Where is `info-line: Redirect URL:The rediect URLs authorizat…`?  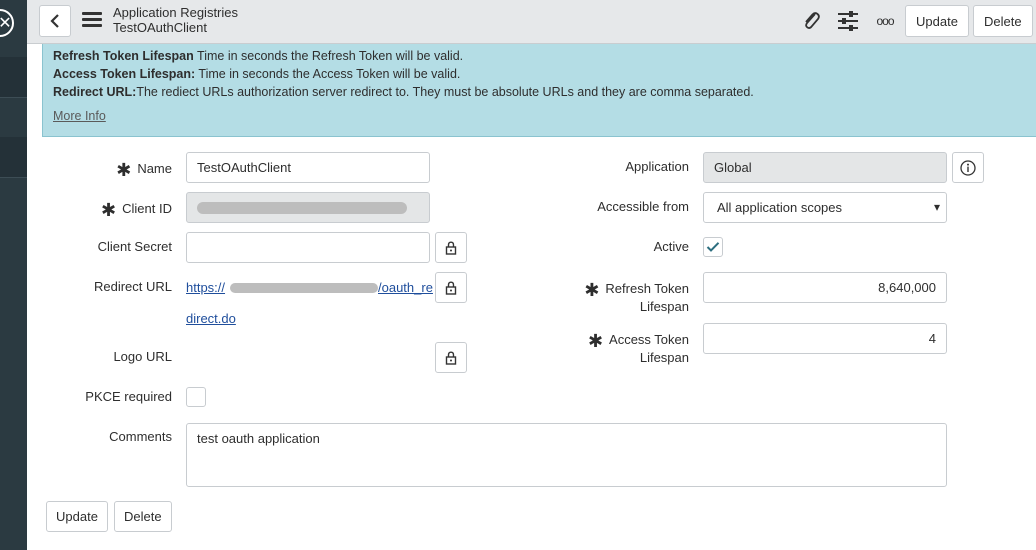 info-line: Redirect URL:The rediect URLs authorizat… is located at coordinates (542, 92).